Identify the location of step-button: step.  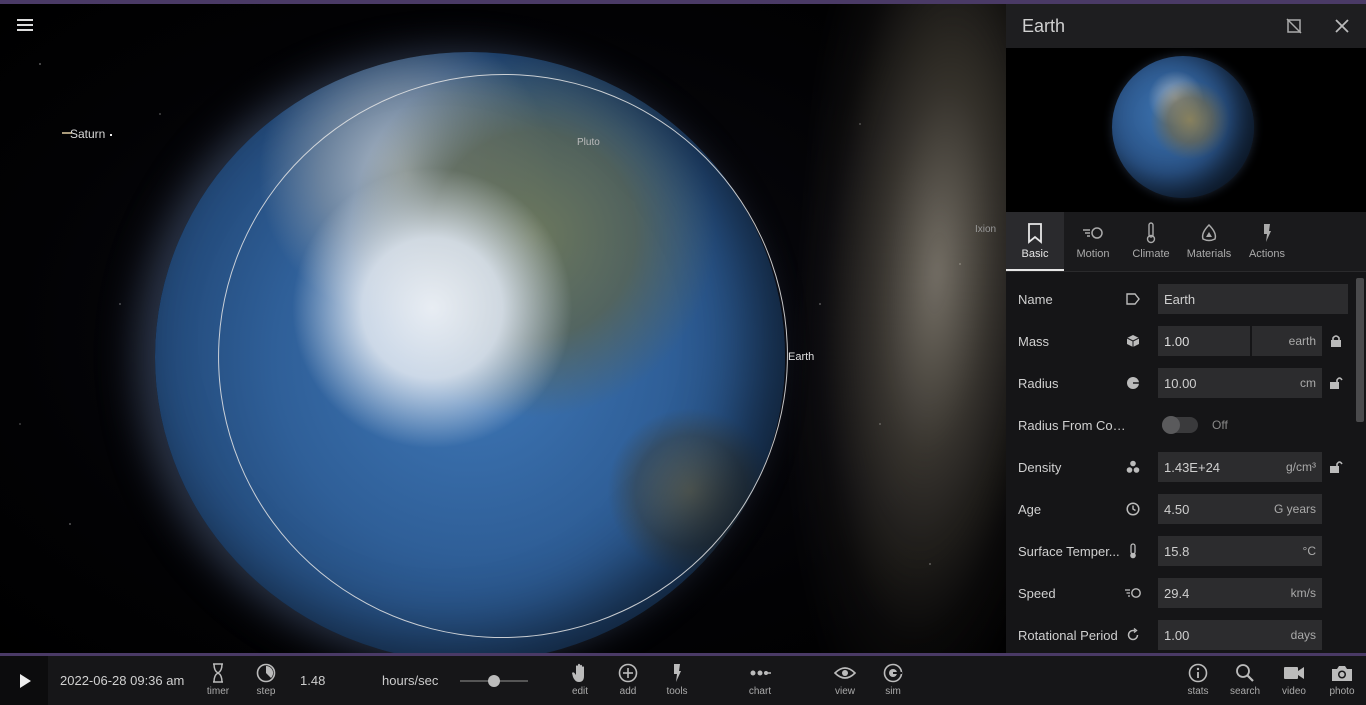
(266, 679).